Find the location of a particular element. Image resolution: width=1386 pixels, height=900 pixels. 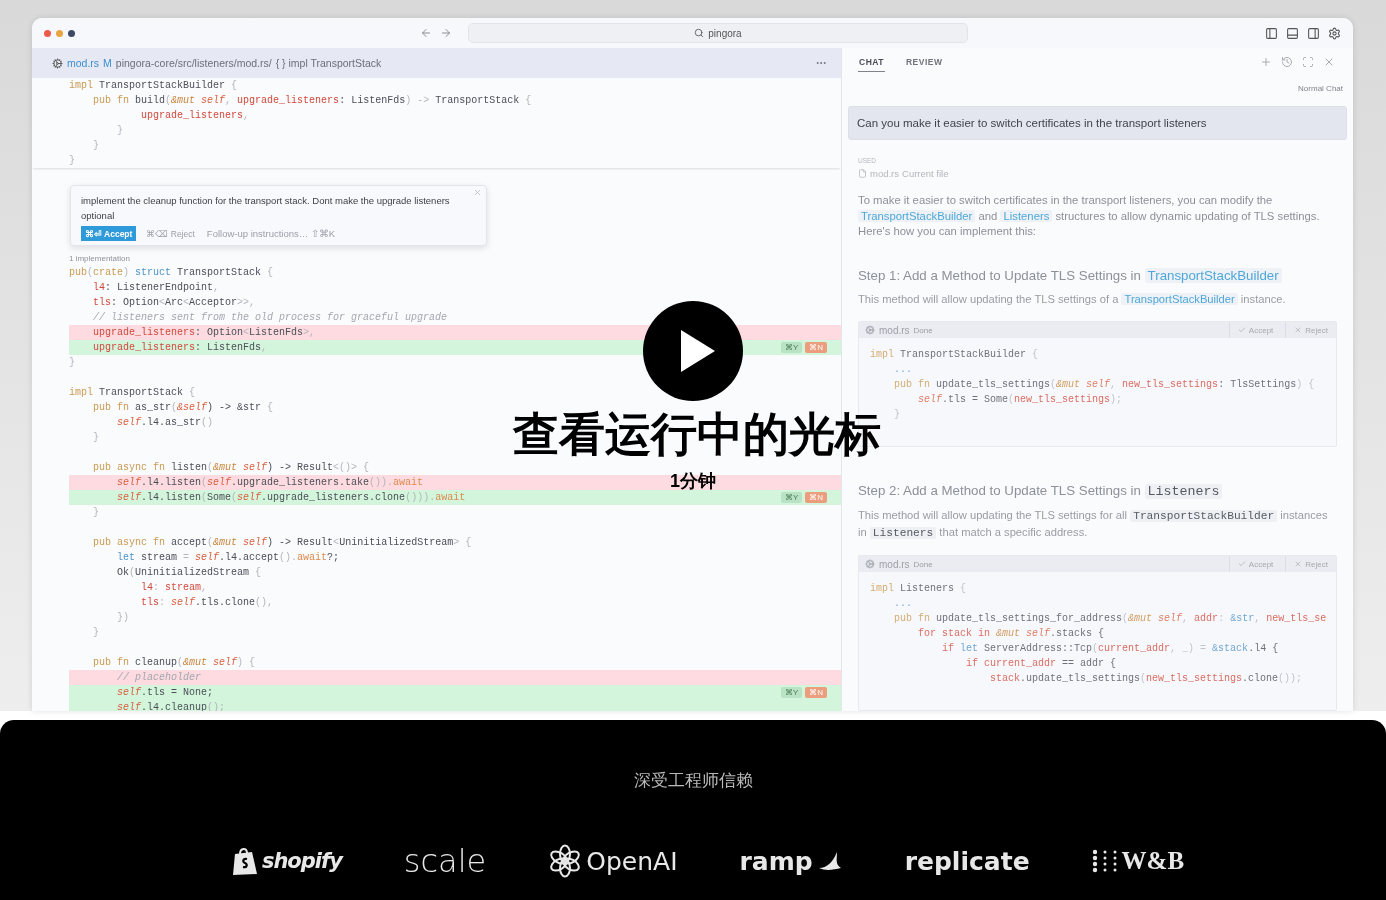

history-icon is located at coordinates (1287, 62).